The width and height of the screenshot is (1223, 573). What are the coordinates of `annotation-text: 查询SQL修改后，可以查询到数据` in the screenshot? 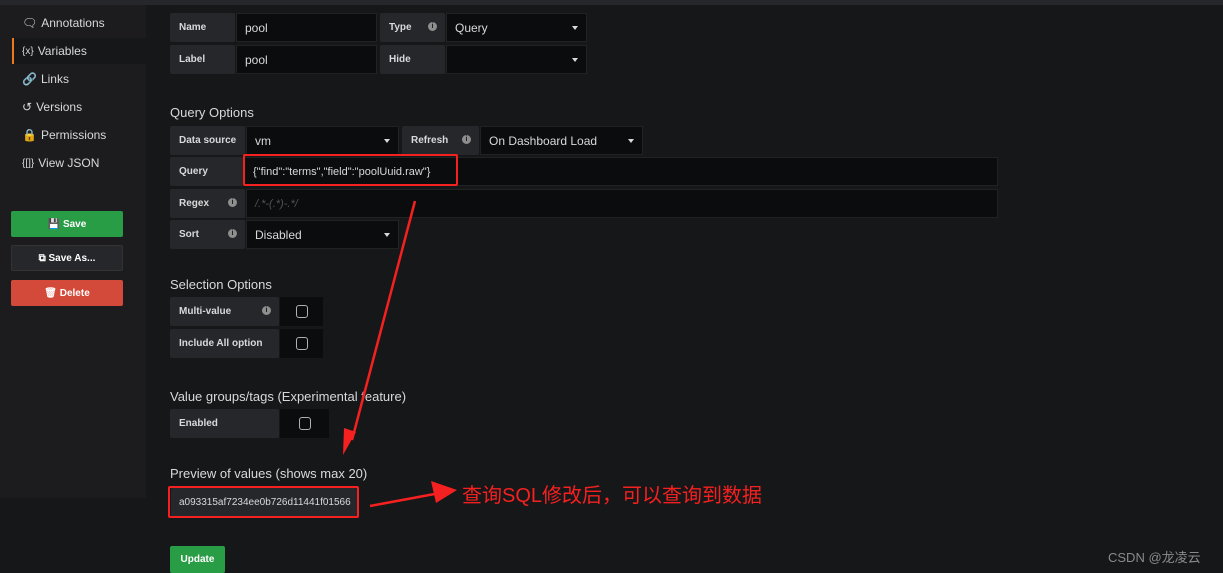 It's located at (612, 496).